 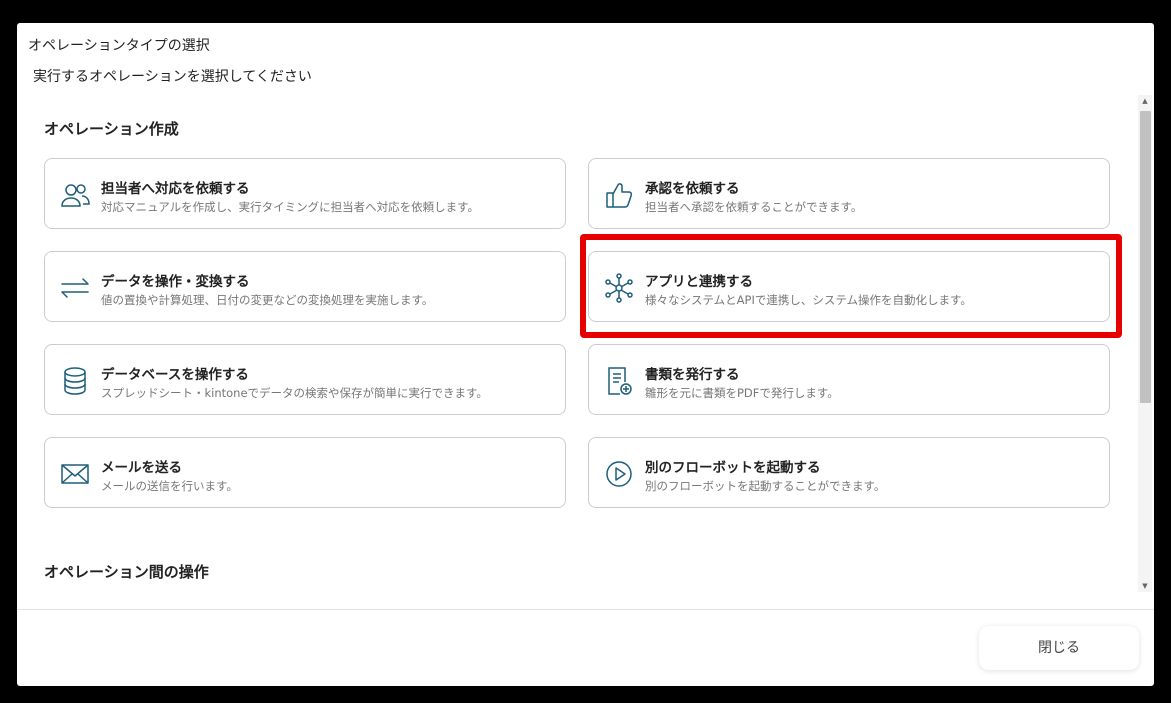 I want to click on card-title: データを操作・変換する, so click(x=175, y=282).